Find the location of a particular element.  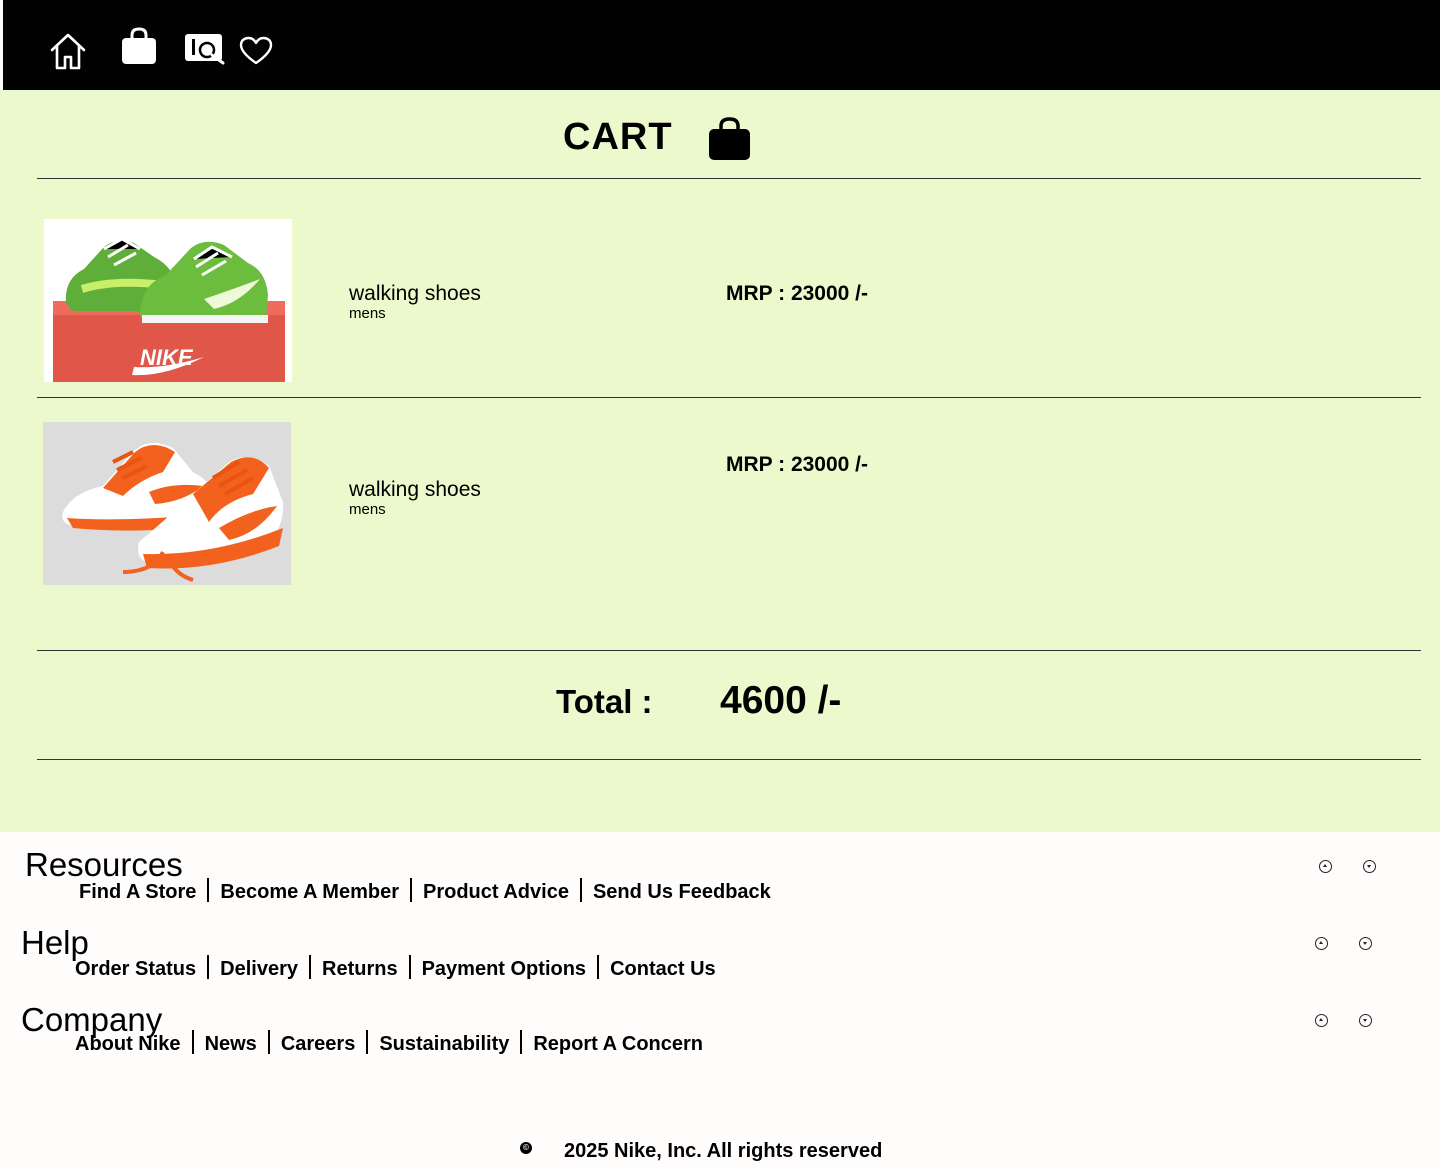

footer-link: Delivery is located at coordinates (259, 969).